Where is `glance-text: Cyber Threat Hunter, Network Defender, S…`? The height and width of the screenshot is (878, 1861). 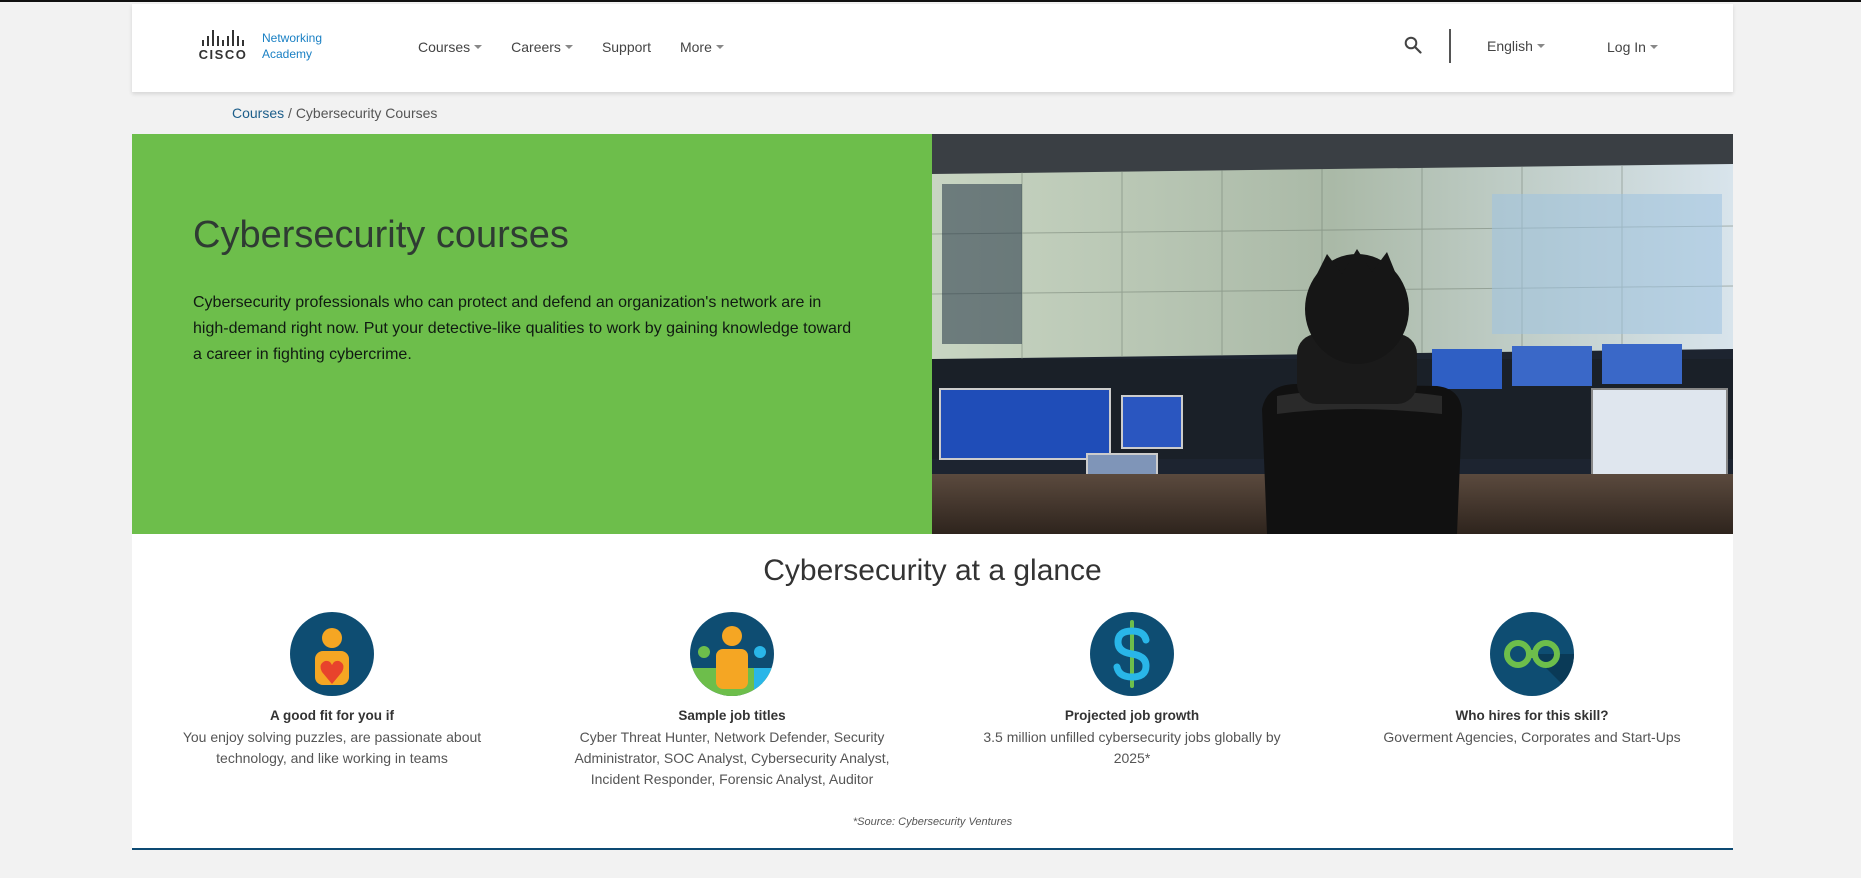
glance-text: Cyber Threat Hunter, Network Defender, S… is located at coordinates (732, 758).